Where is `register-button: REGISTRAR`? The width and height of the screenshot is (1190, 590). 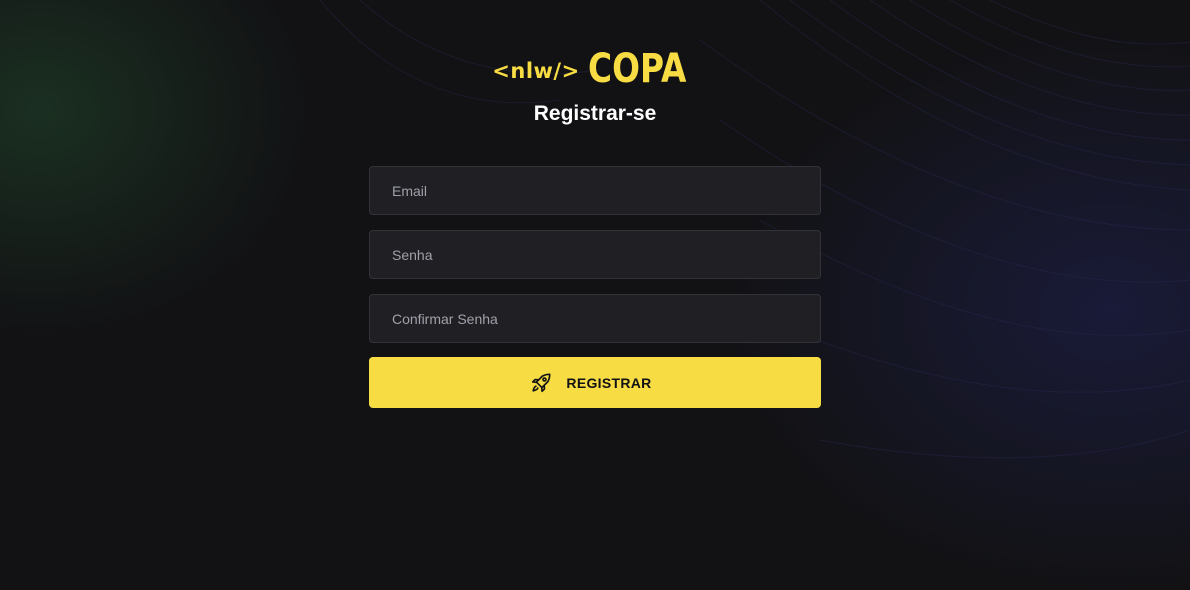 register-button: REGISTRAR is located at coordinates (595, 382).